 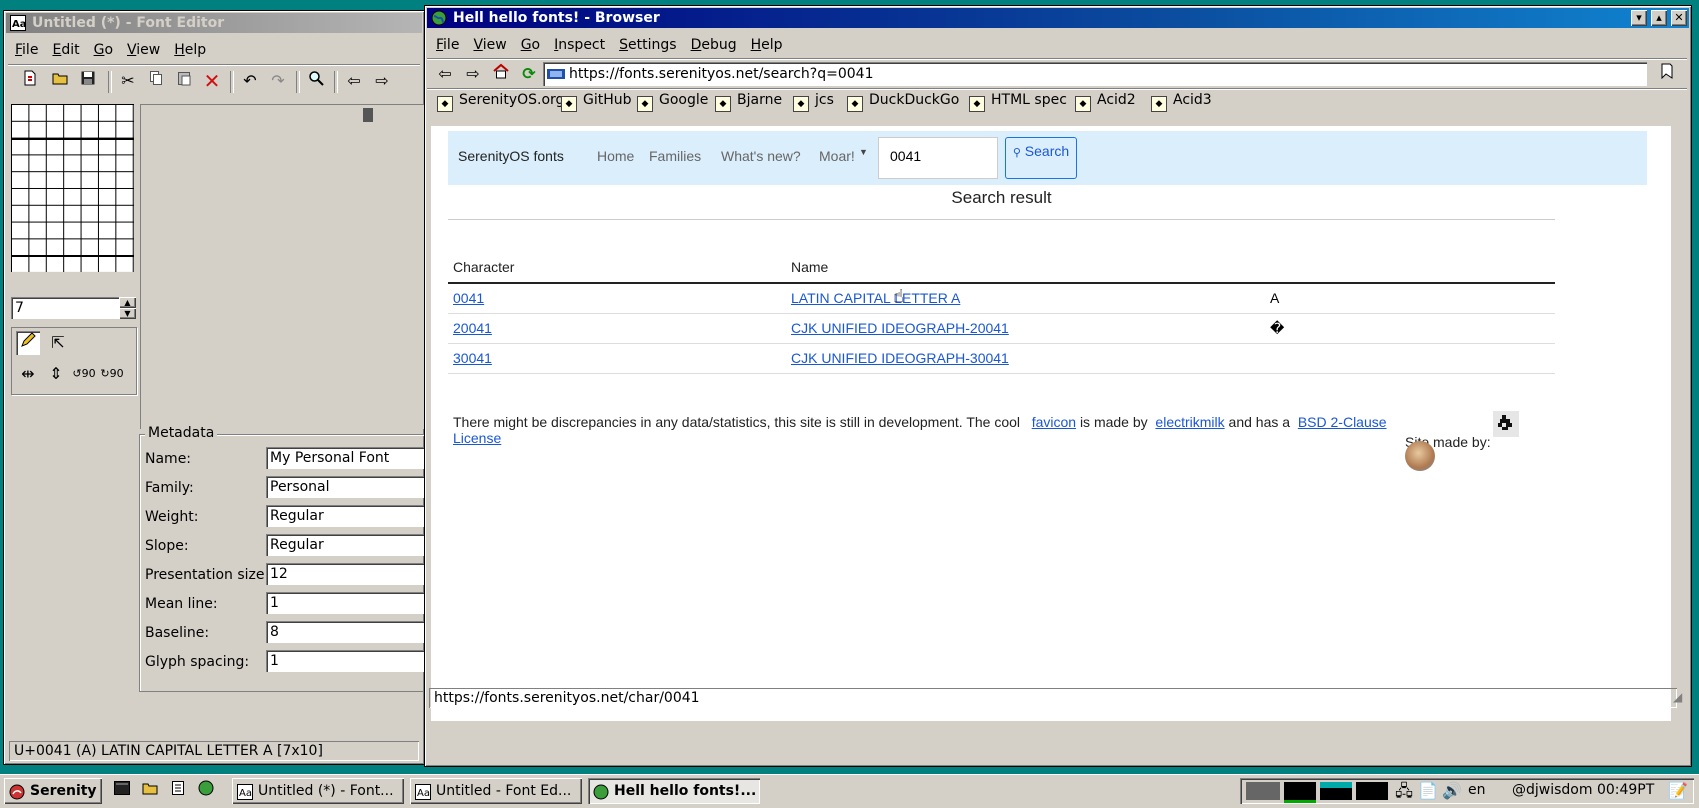 I want to click on mean-line-field: 1, so click(x=346, y=603).